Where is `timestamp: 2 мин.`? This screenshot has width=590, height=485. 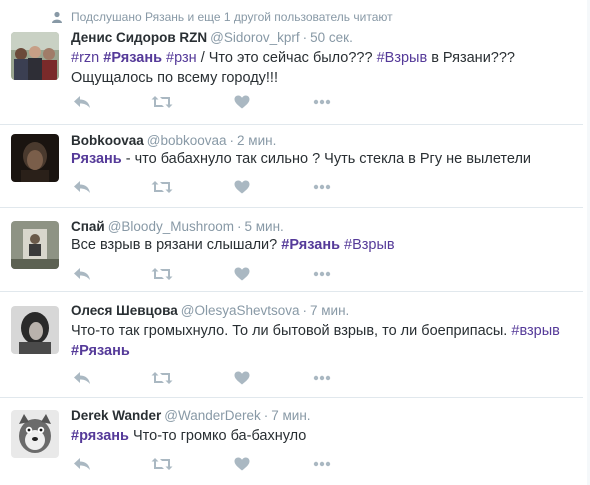
timestamp: 2 мин. is located at coordinates (256, 140).